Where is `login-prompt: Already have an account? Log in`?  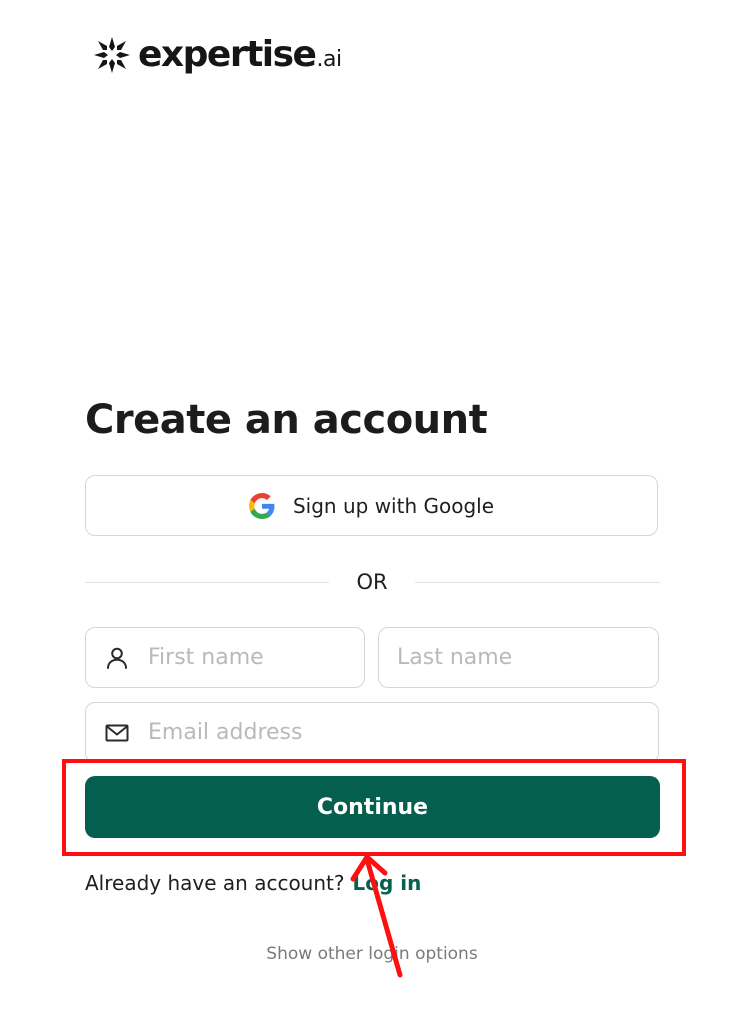 login-prompt: Already have an account? Log in is located at coordinates (253, 883).